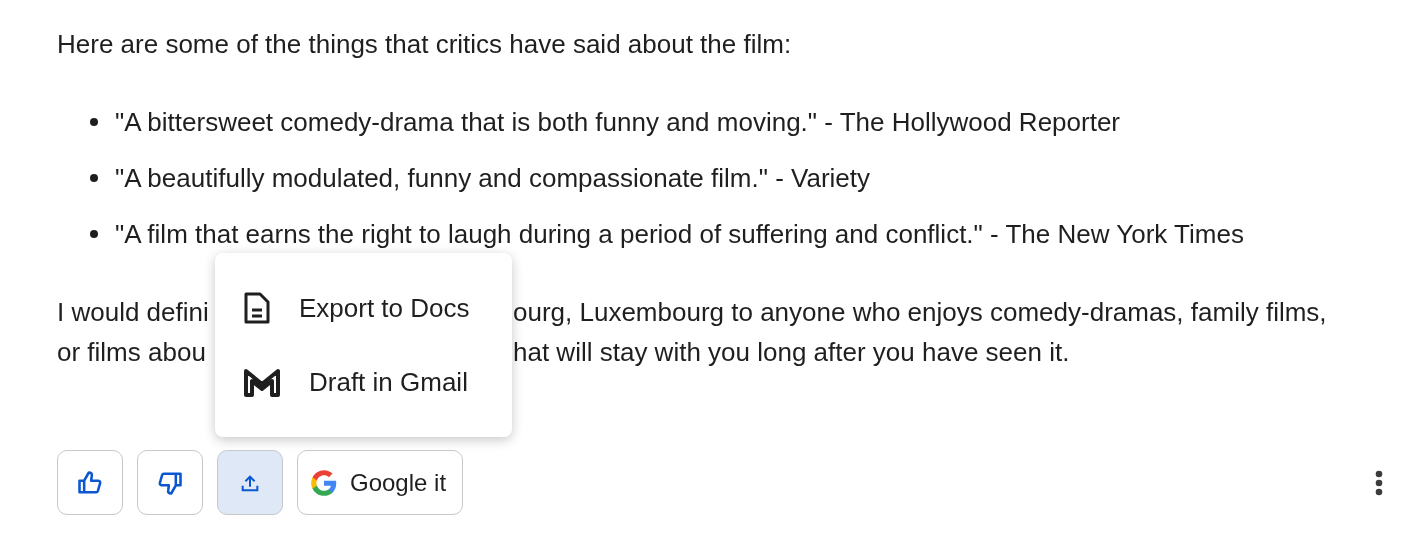  What do you see at coordinates (618, 122) in the screenshot?
I see `quote-item: "A bittersweet comedy-drama that is both funny and moving." - The Hollywood Reporter` at bounding box center [618, 122].